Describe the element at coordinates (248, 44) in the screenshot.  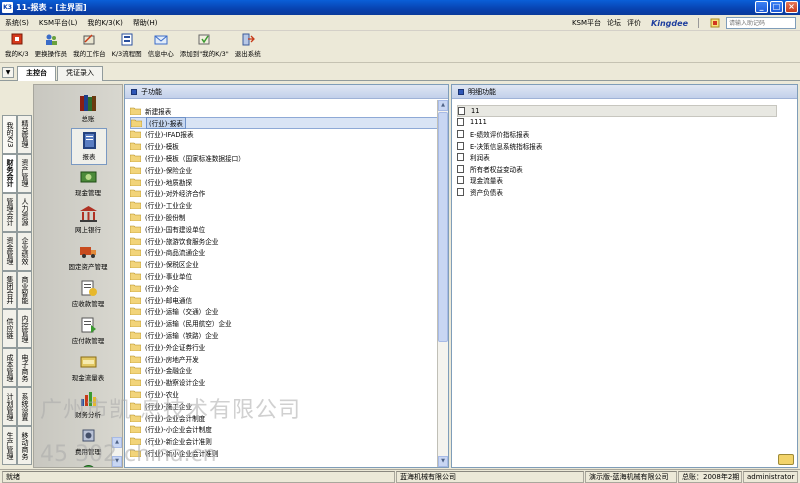
I see `exit-system-button: 退出系统` at that location.